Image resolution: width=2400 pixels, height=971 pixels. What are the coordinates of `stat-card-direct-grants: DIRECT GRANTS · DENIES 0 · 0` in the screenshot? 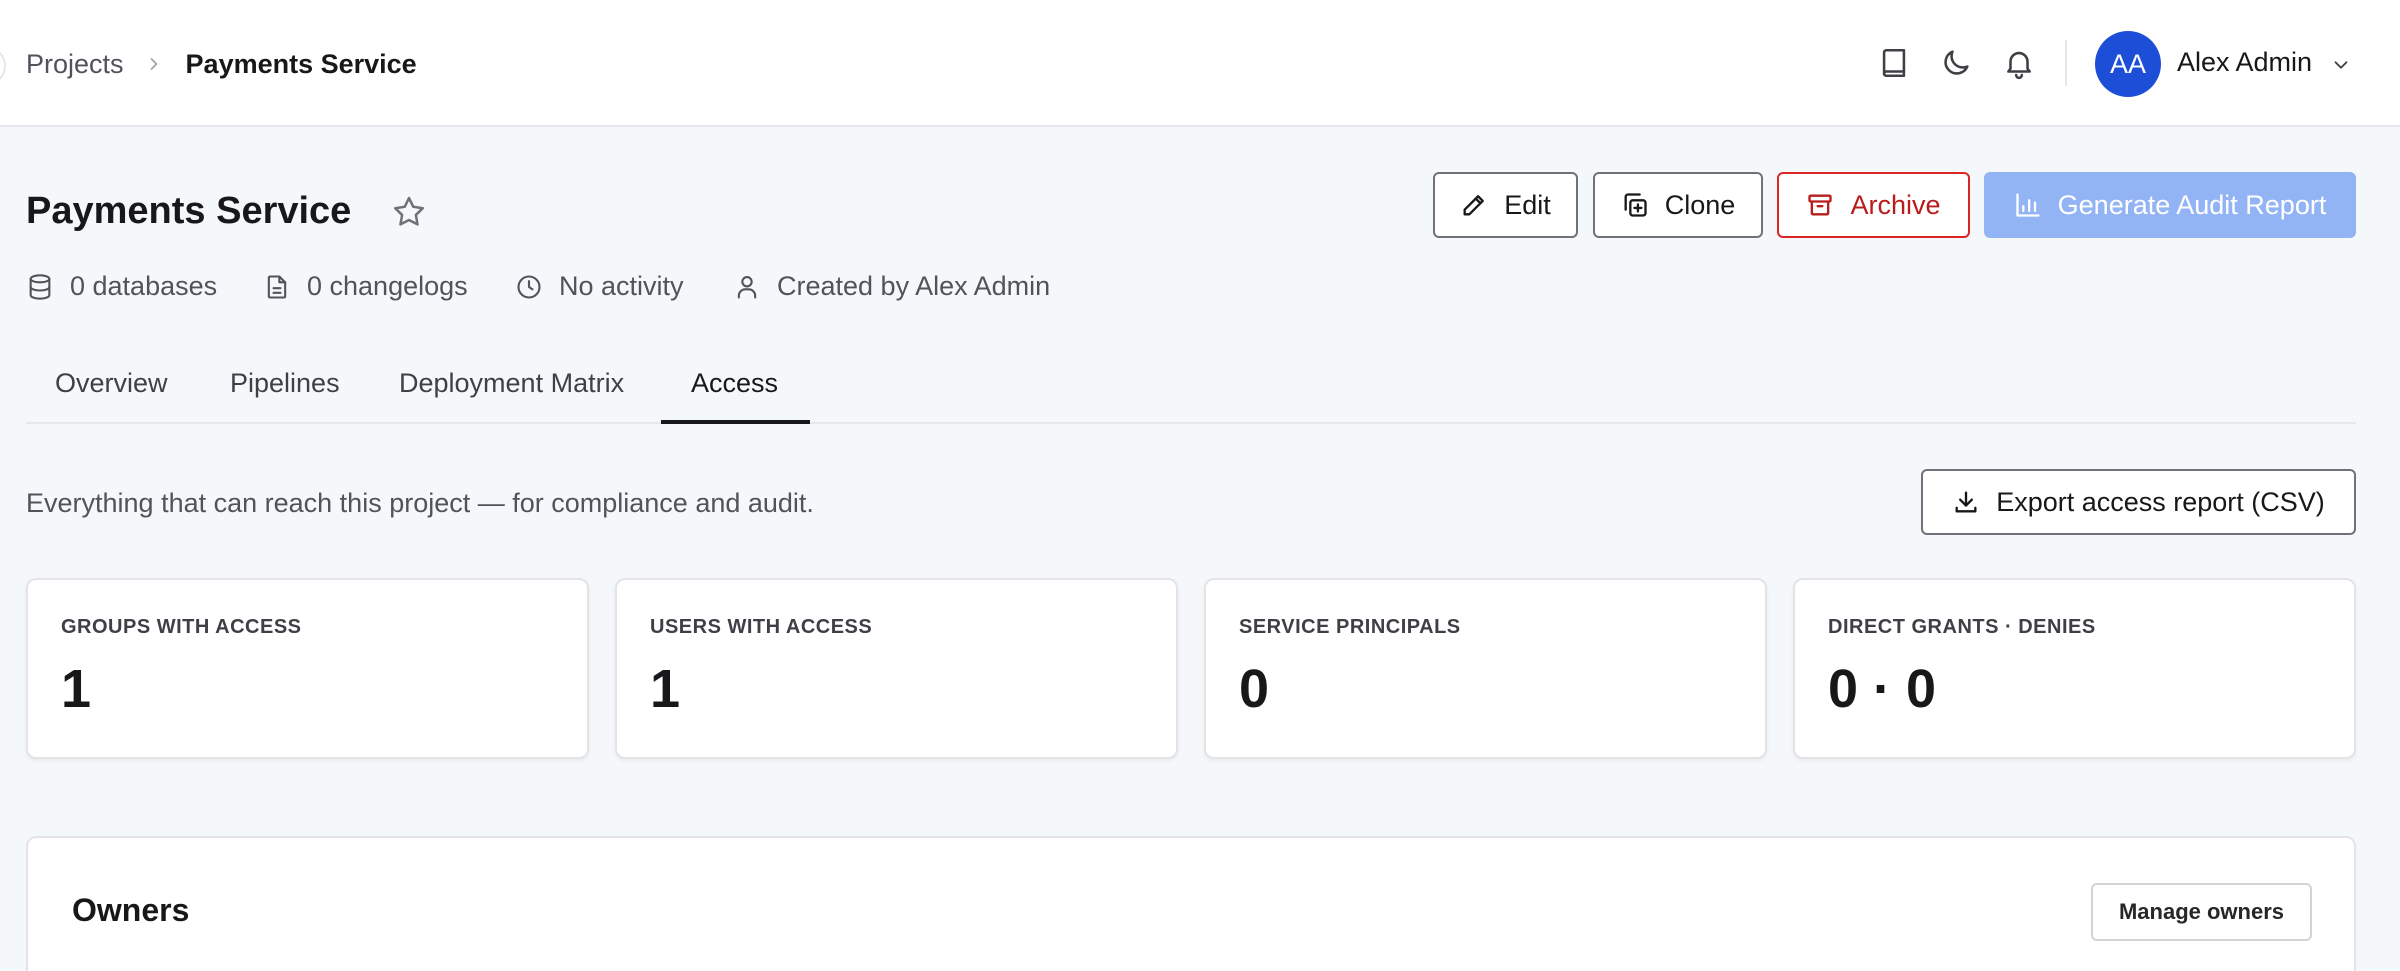 It's located at (2074, 668).